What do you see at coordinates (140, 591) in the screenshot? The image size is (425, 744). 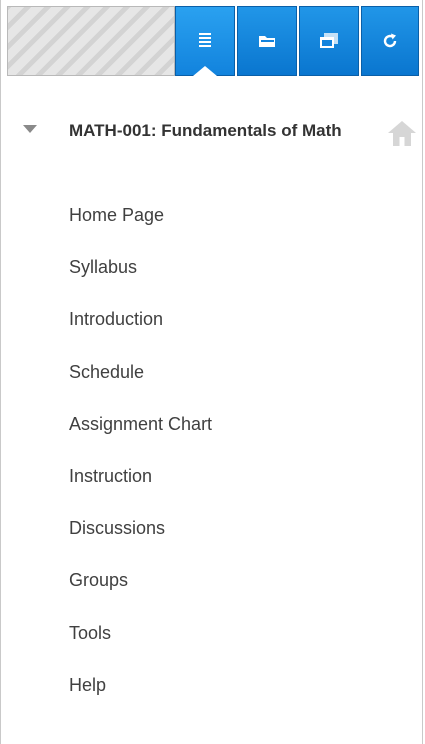 I see `menu-item-groups: Groups` at bounding box center [140, 591].